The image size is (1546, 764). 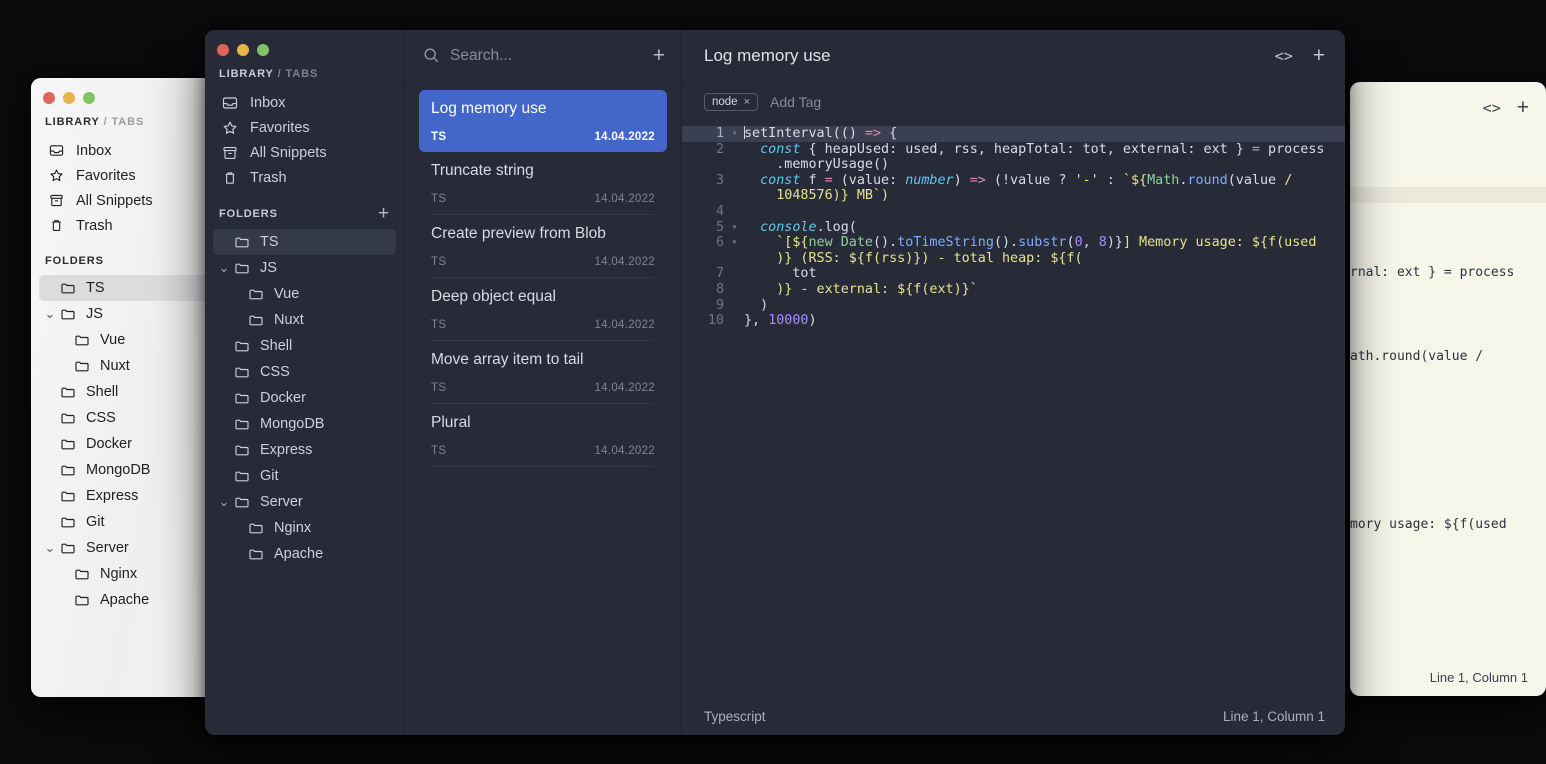 What do you see at coordinates (431, 55) in the screenshot?
I see `search-icon` at bounding box center [431, 55].